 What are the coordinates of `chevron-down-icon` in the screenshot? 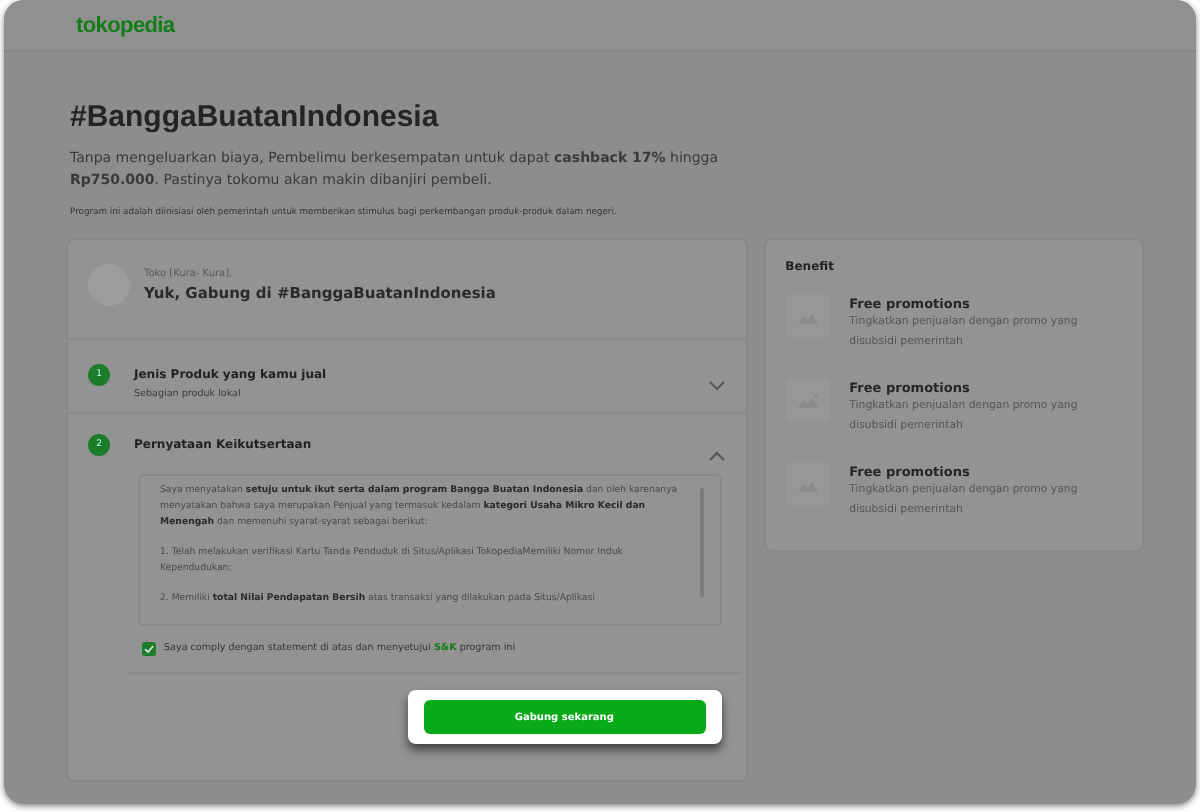 It's located at (716, 386).